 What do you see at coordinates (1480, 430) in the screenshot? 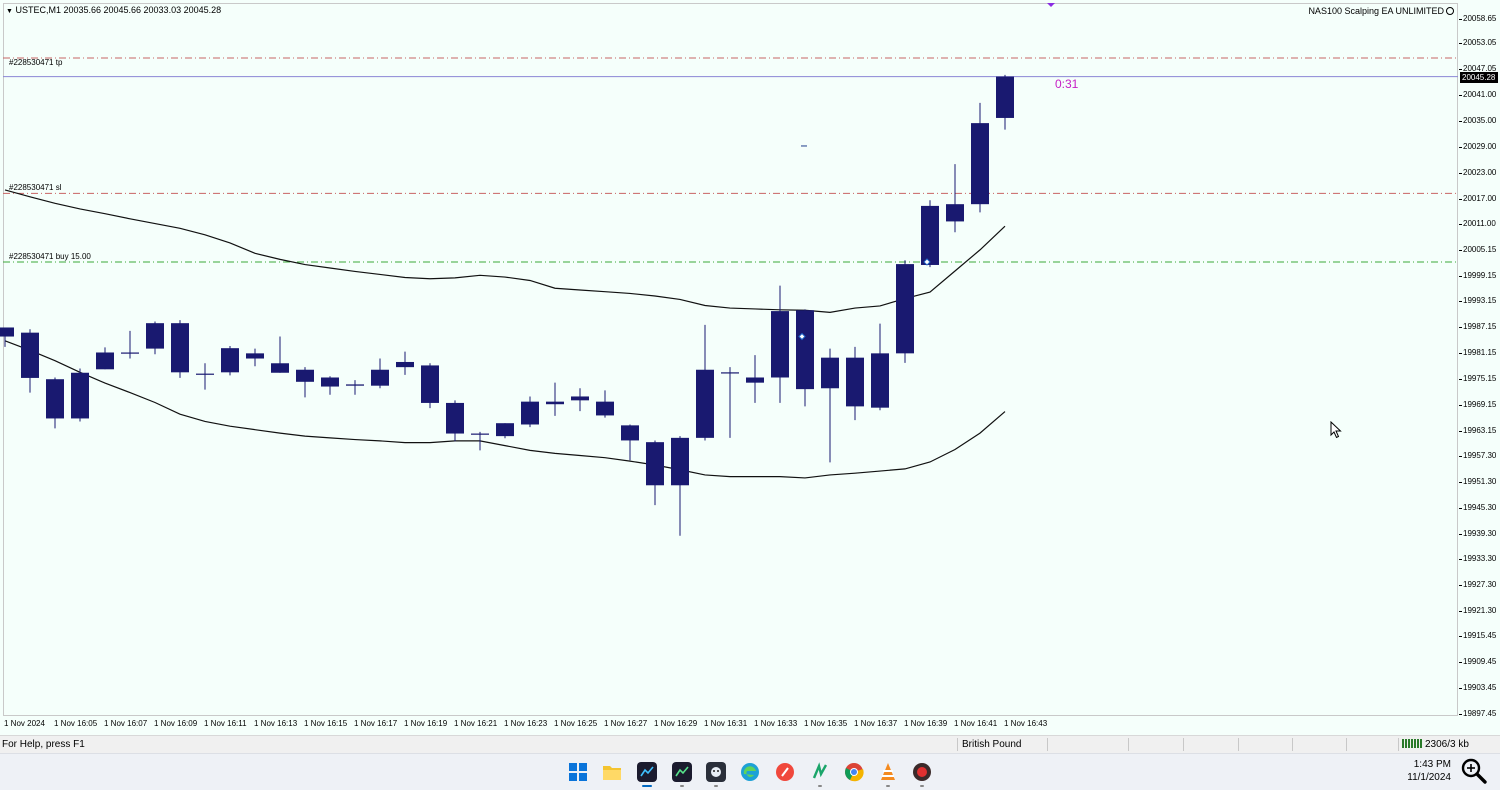
I see `price-tick-label: 19963.15` at bounding box center [1480, 430].